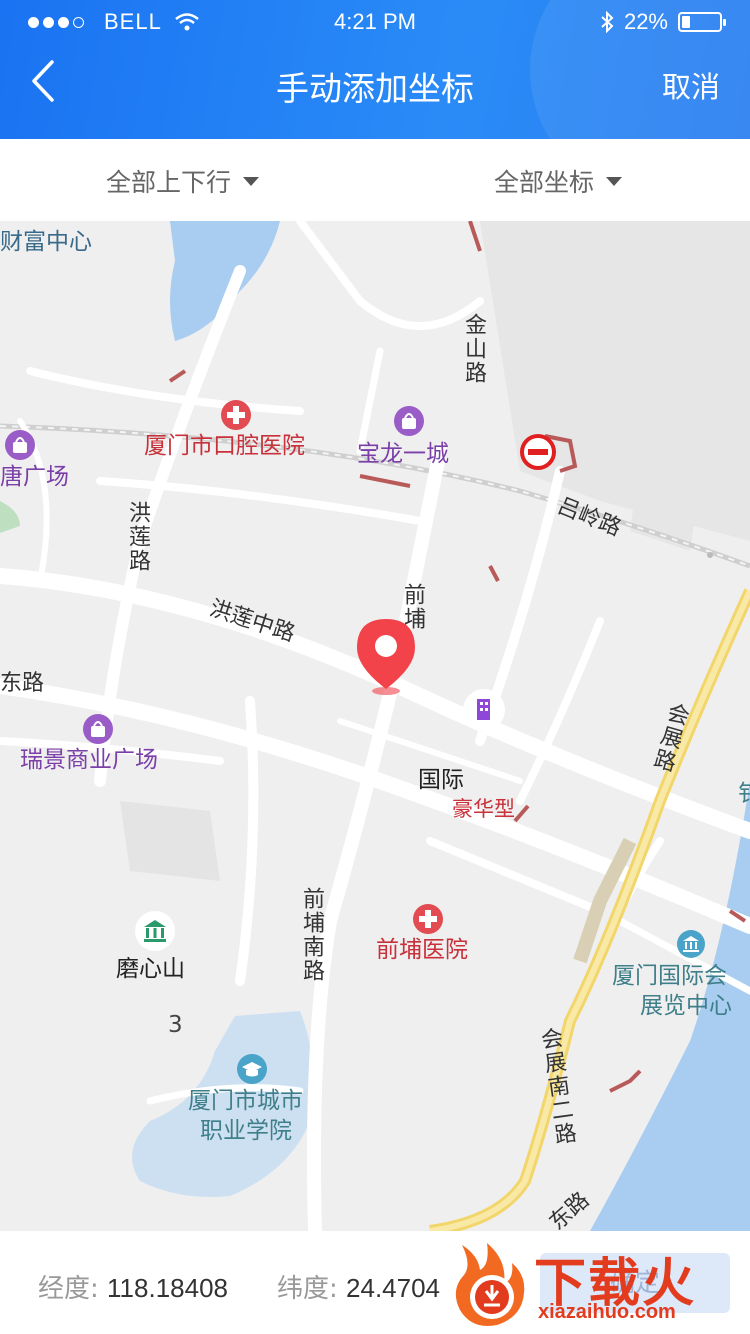 The image size is (750, 1334). What do you see at coordinates (34, 477) in the screenshot?
I see `poi-label: 唐广场` at bounding box center [34, 477].